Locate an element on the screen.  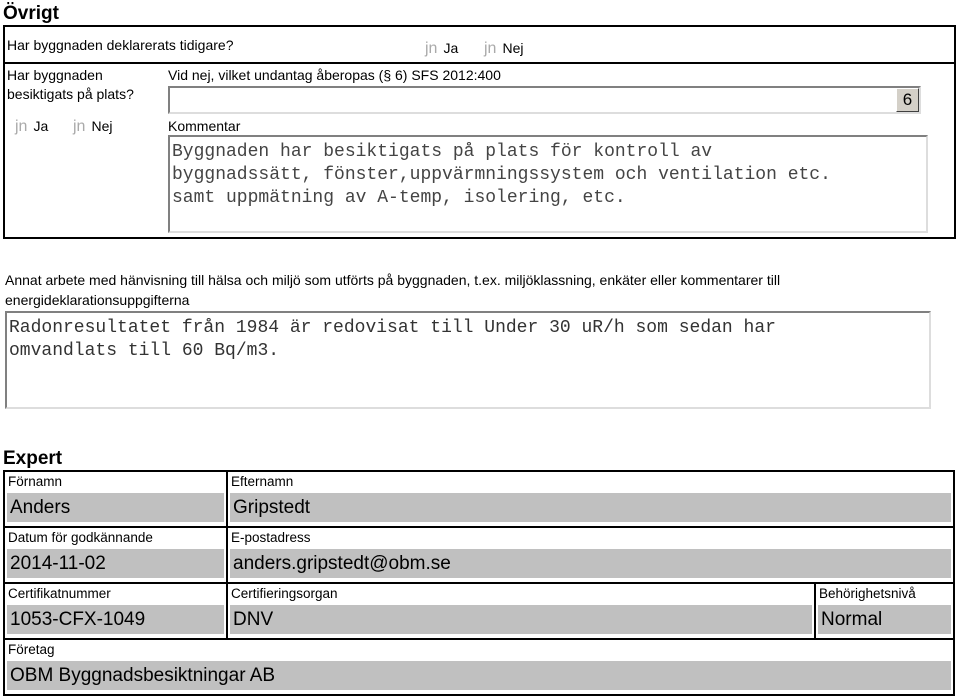
first-name-field: Anders is located at coordinates (115, 507).